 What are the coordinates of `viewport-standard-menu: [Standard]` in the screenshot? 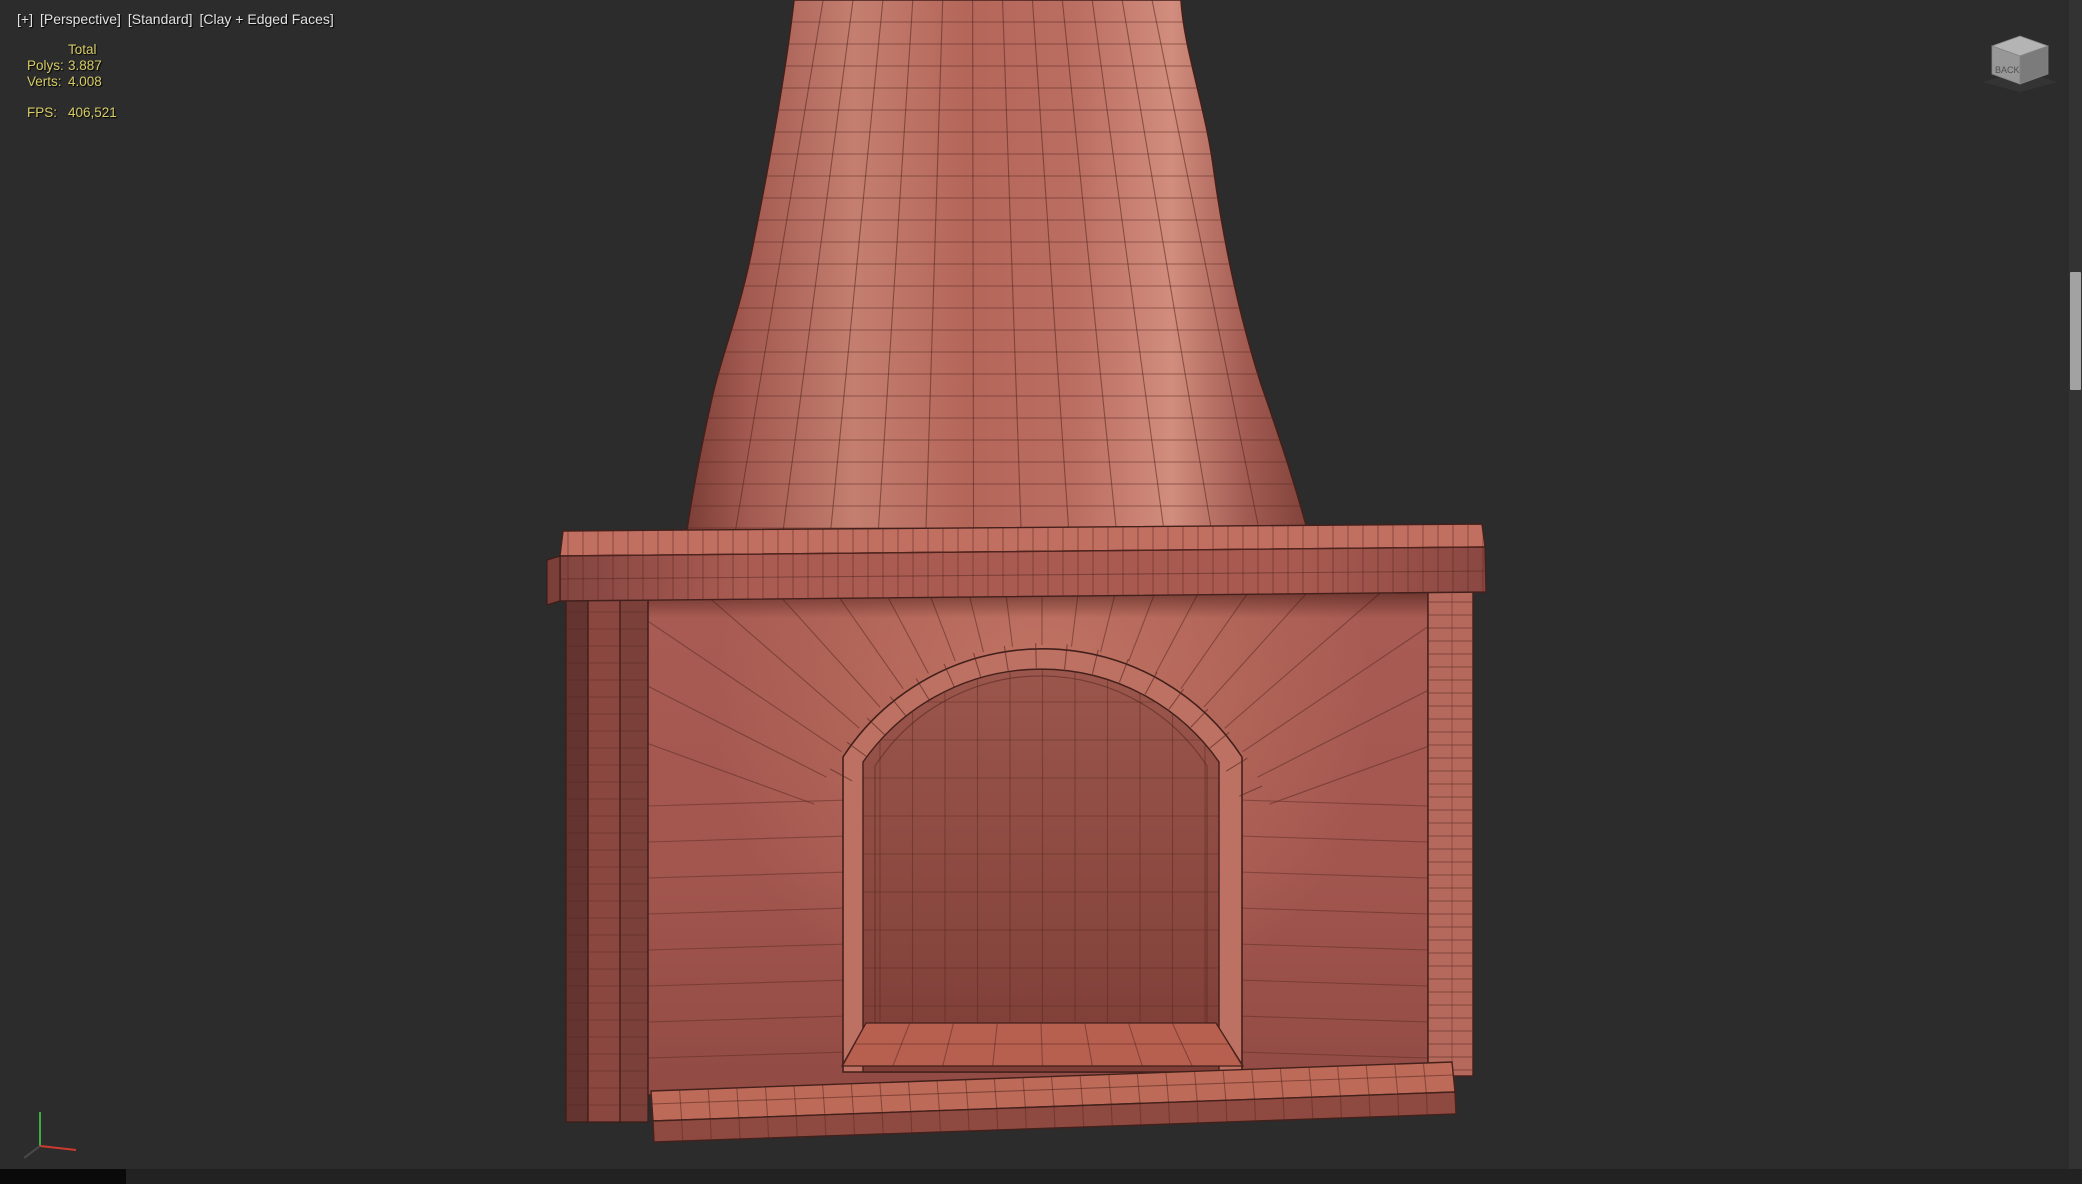 It's located at (160, 19).